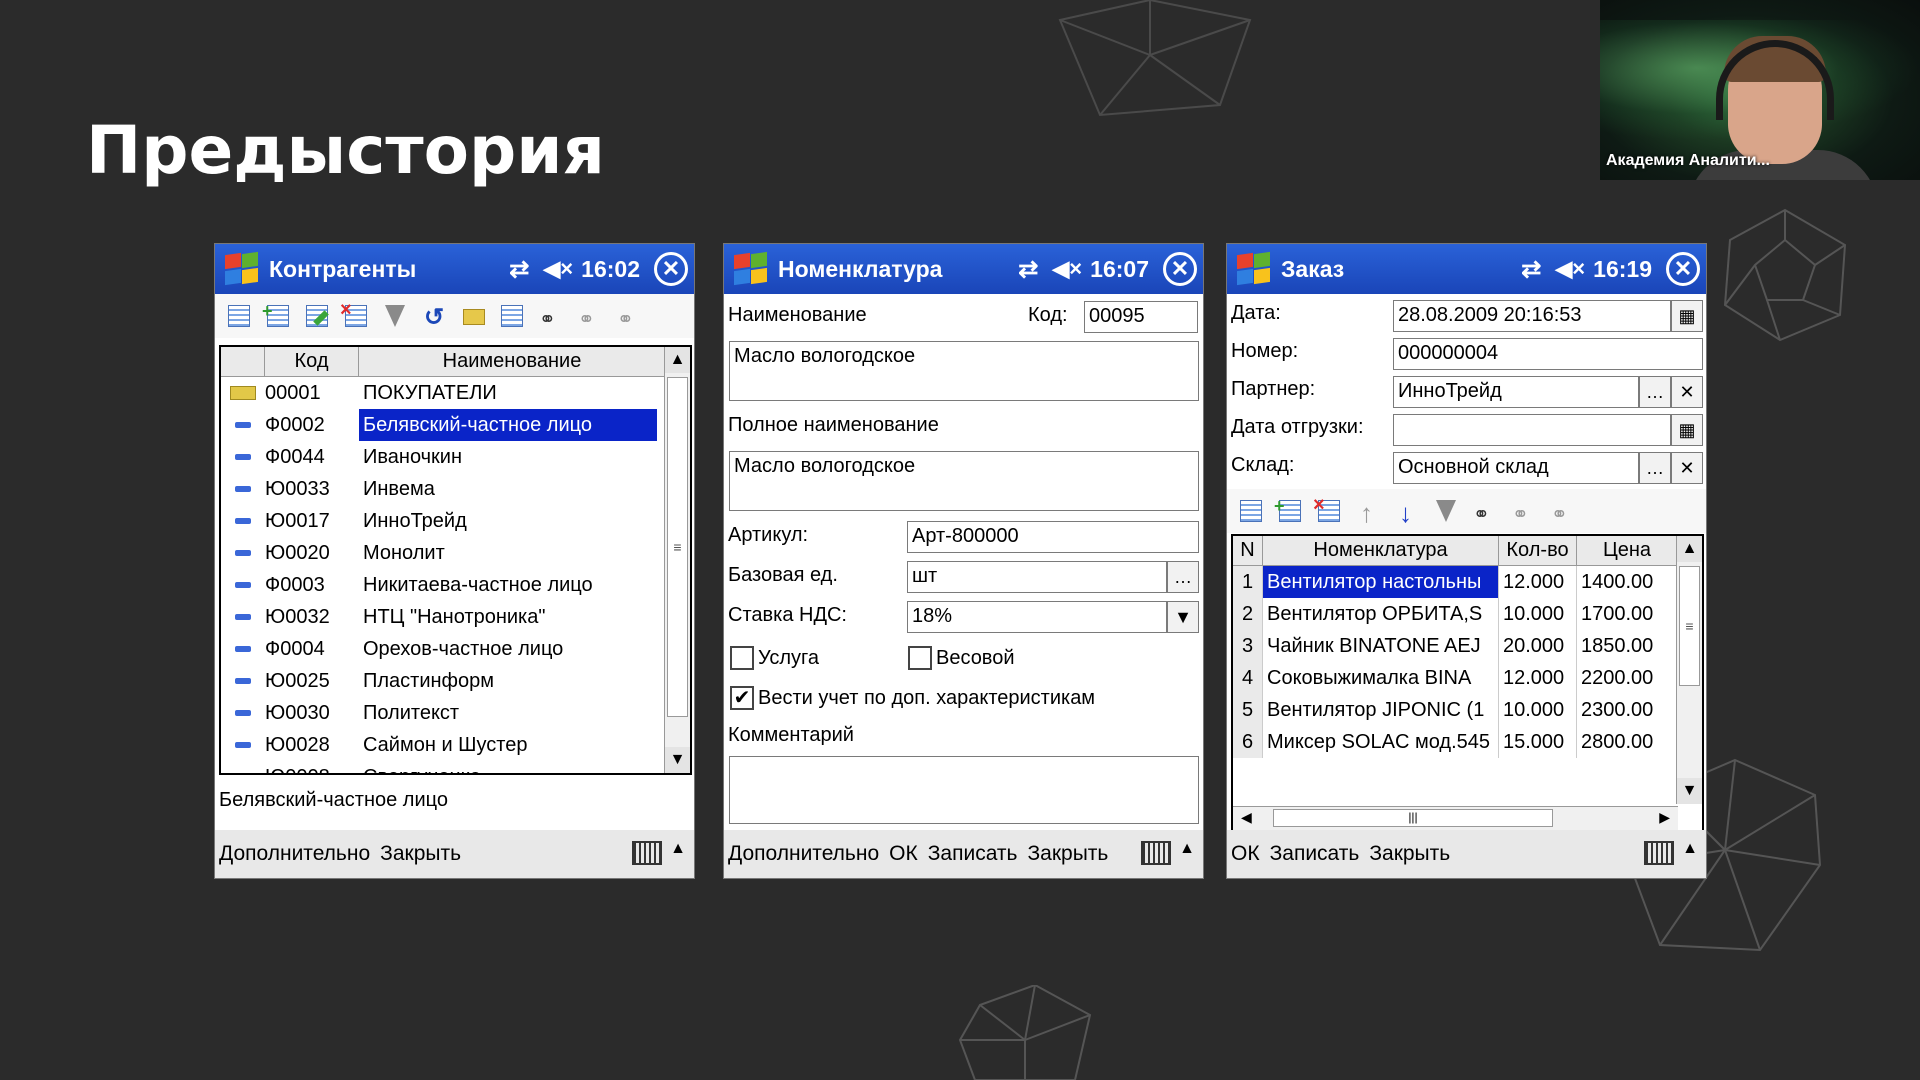 This screenshot has height=1080, width=1920. What do you see at coordinates (964, 790) in the screenshot?
I see `comment-field` at bounding box center [964, 790].